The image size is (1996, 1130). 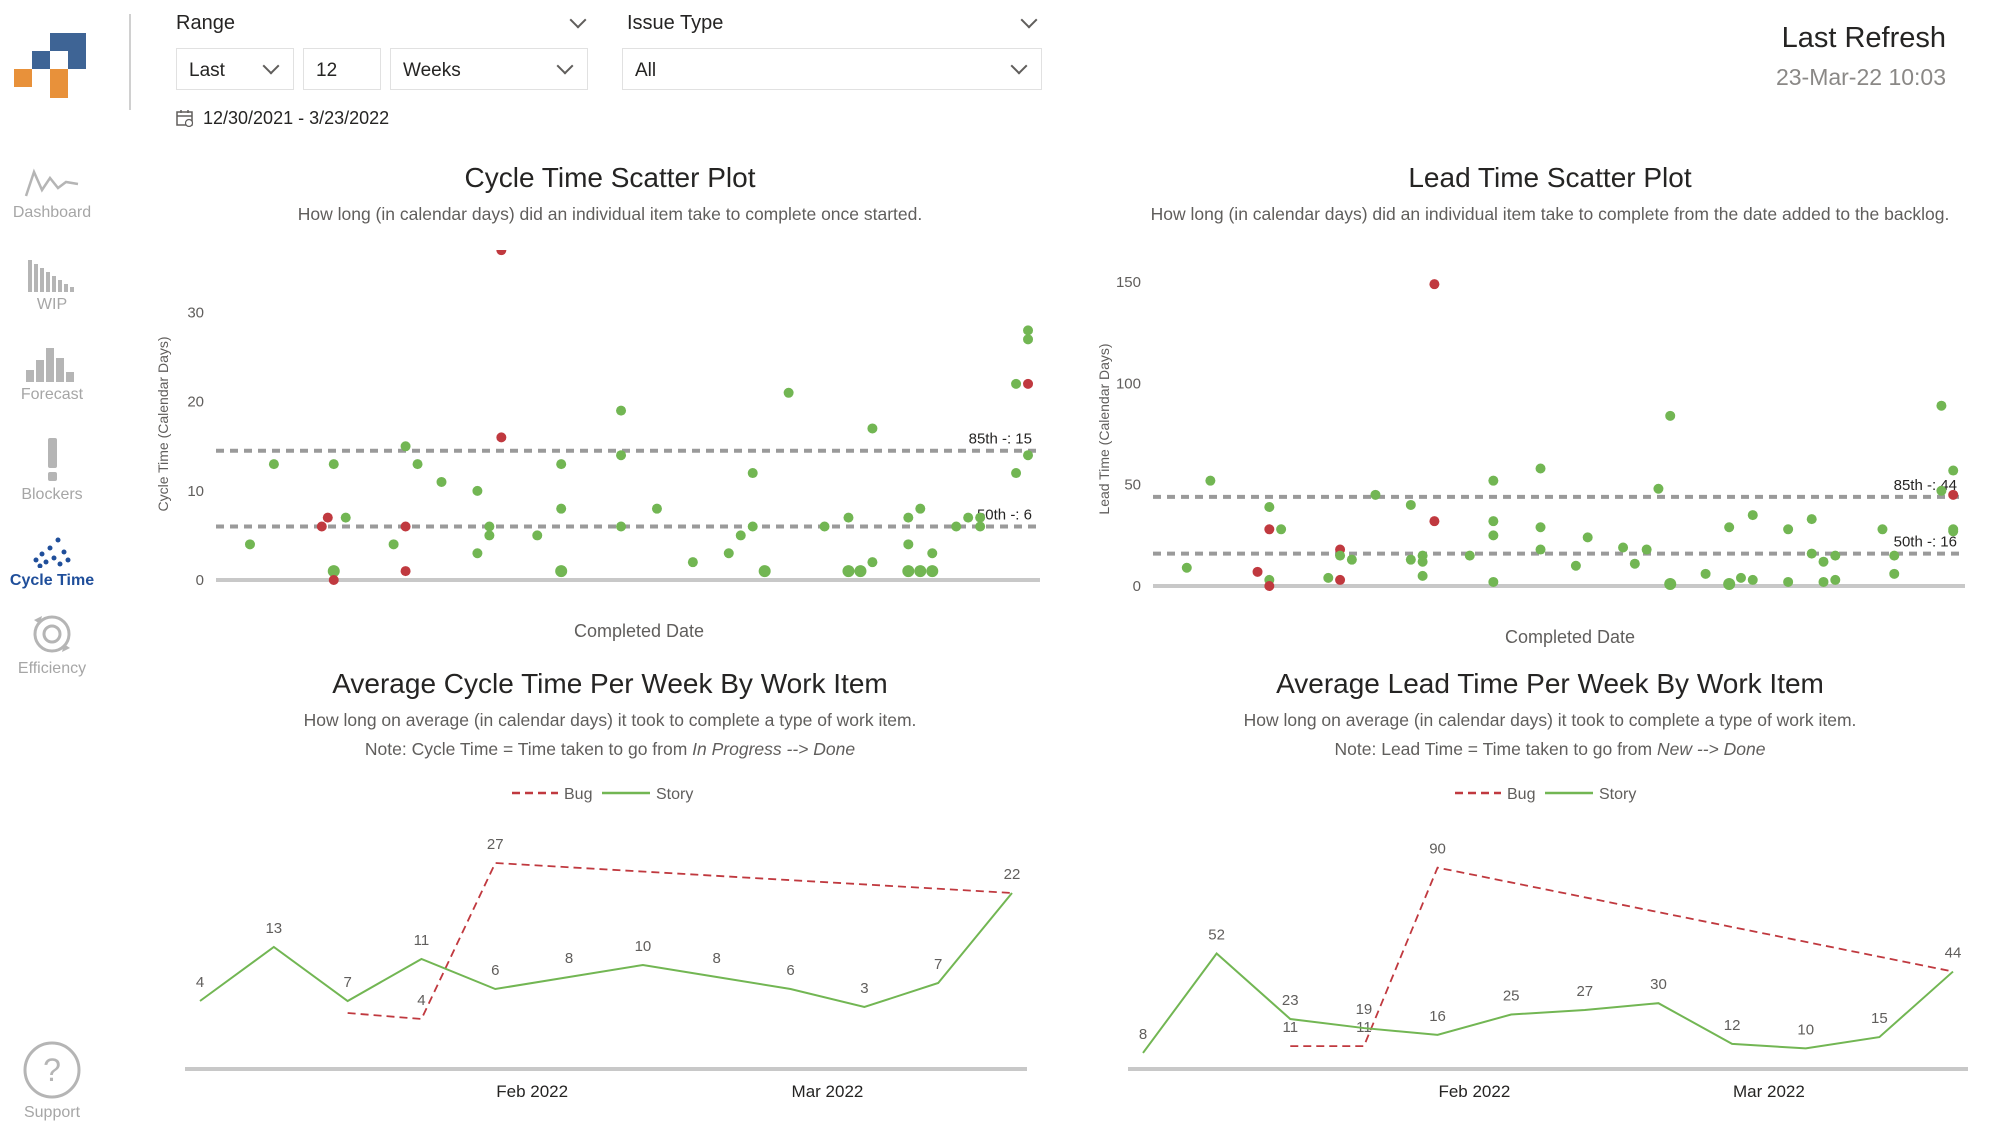 I want to click on y-tick-label: 10, so click(x=195, y=491).